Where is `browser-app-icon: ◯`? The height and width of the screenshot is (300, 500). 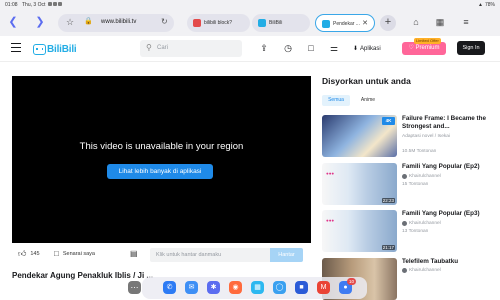 browser-app-icon: ◯ is located at coordinates (279, 287).